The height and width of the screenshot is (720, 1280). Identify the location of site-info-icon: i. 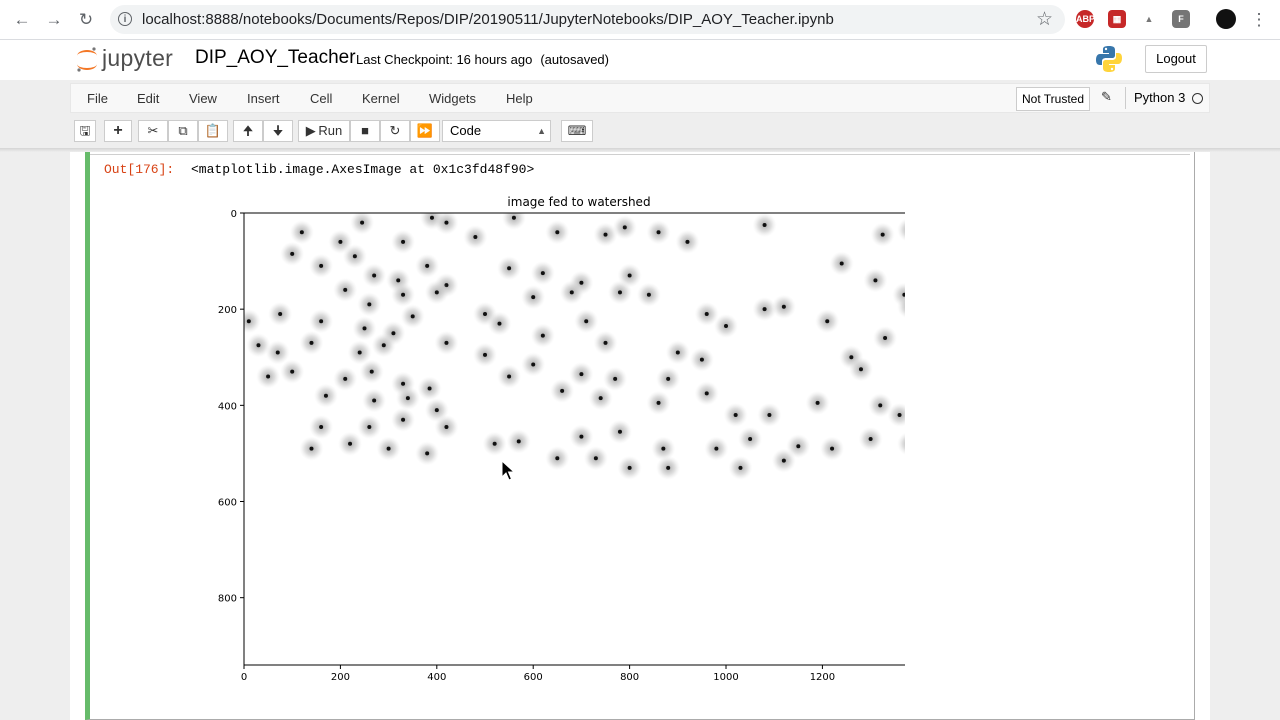
(125, 19).